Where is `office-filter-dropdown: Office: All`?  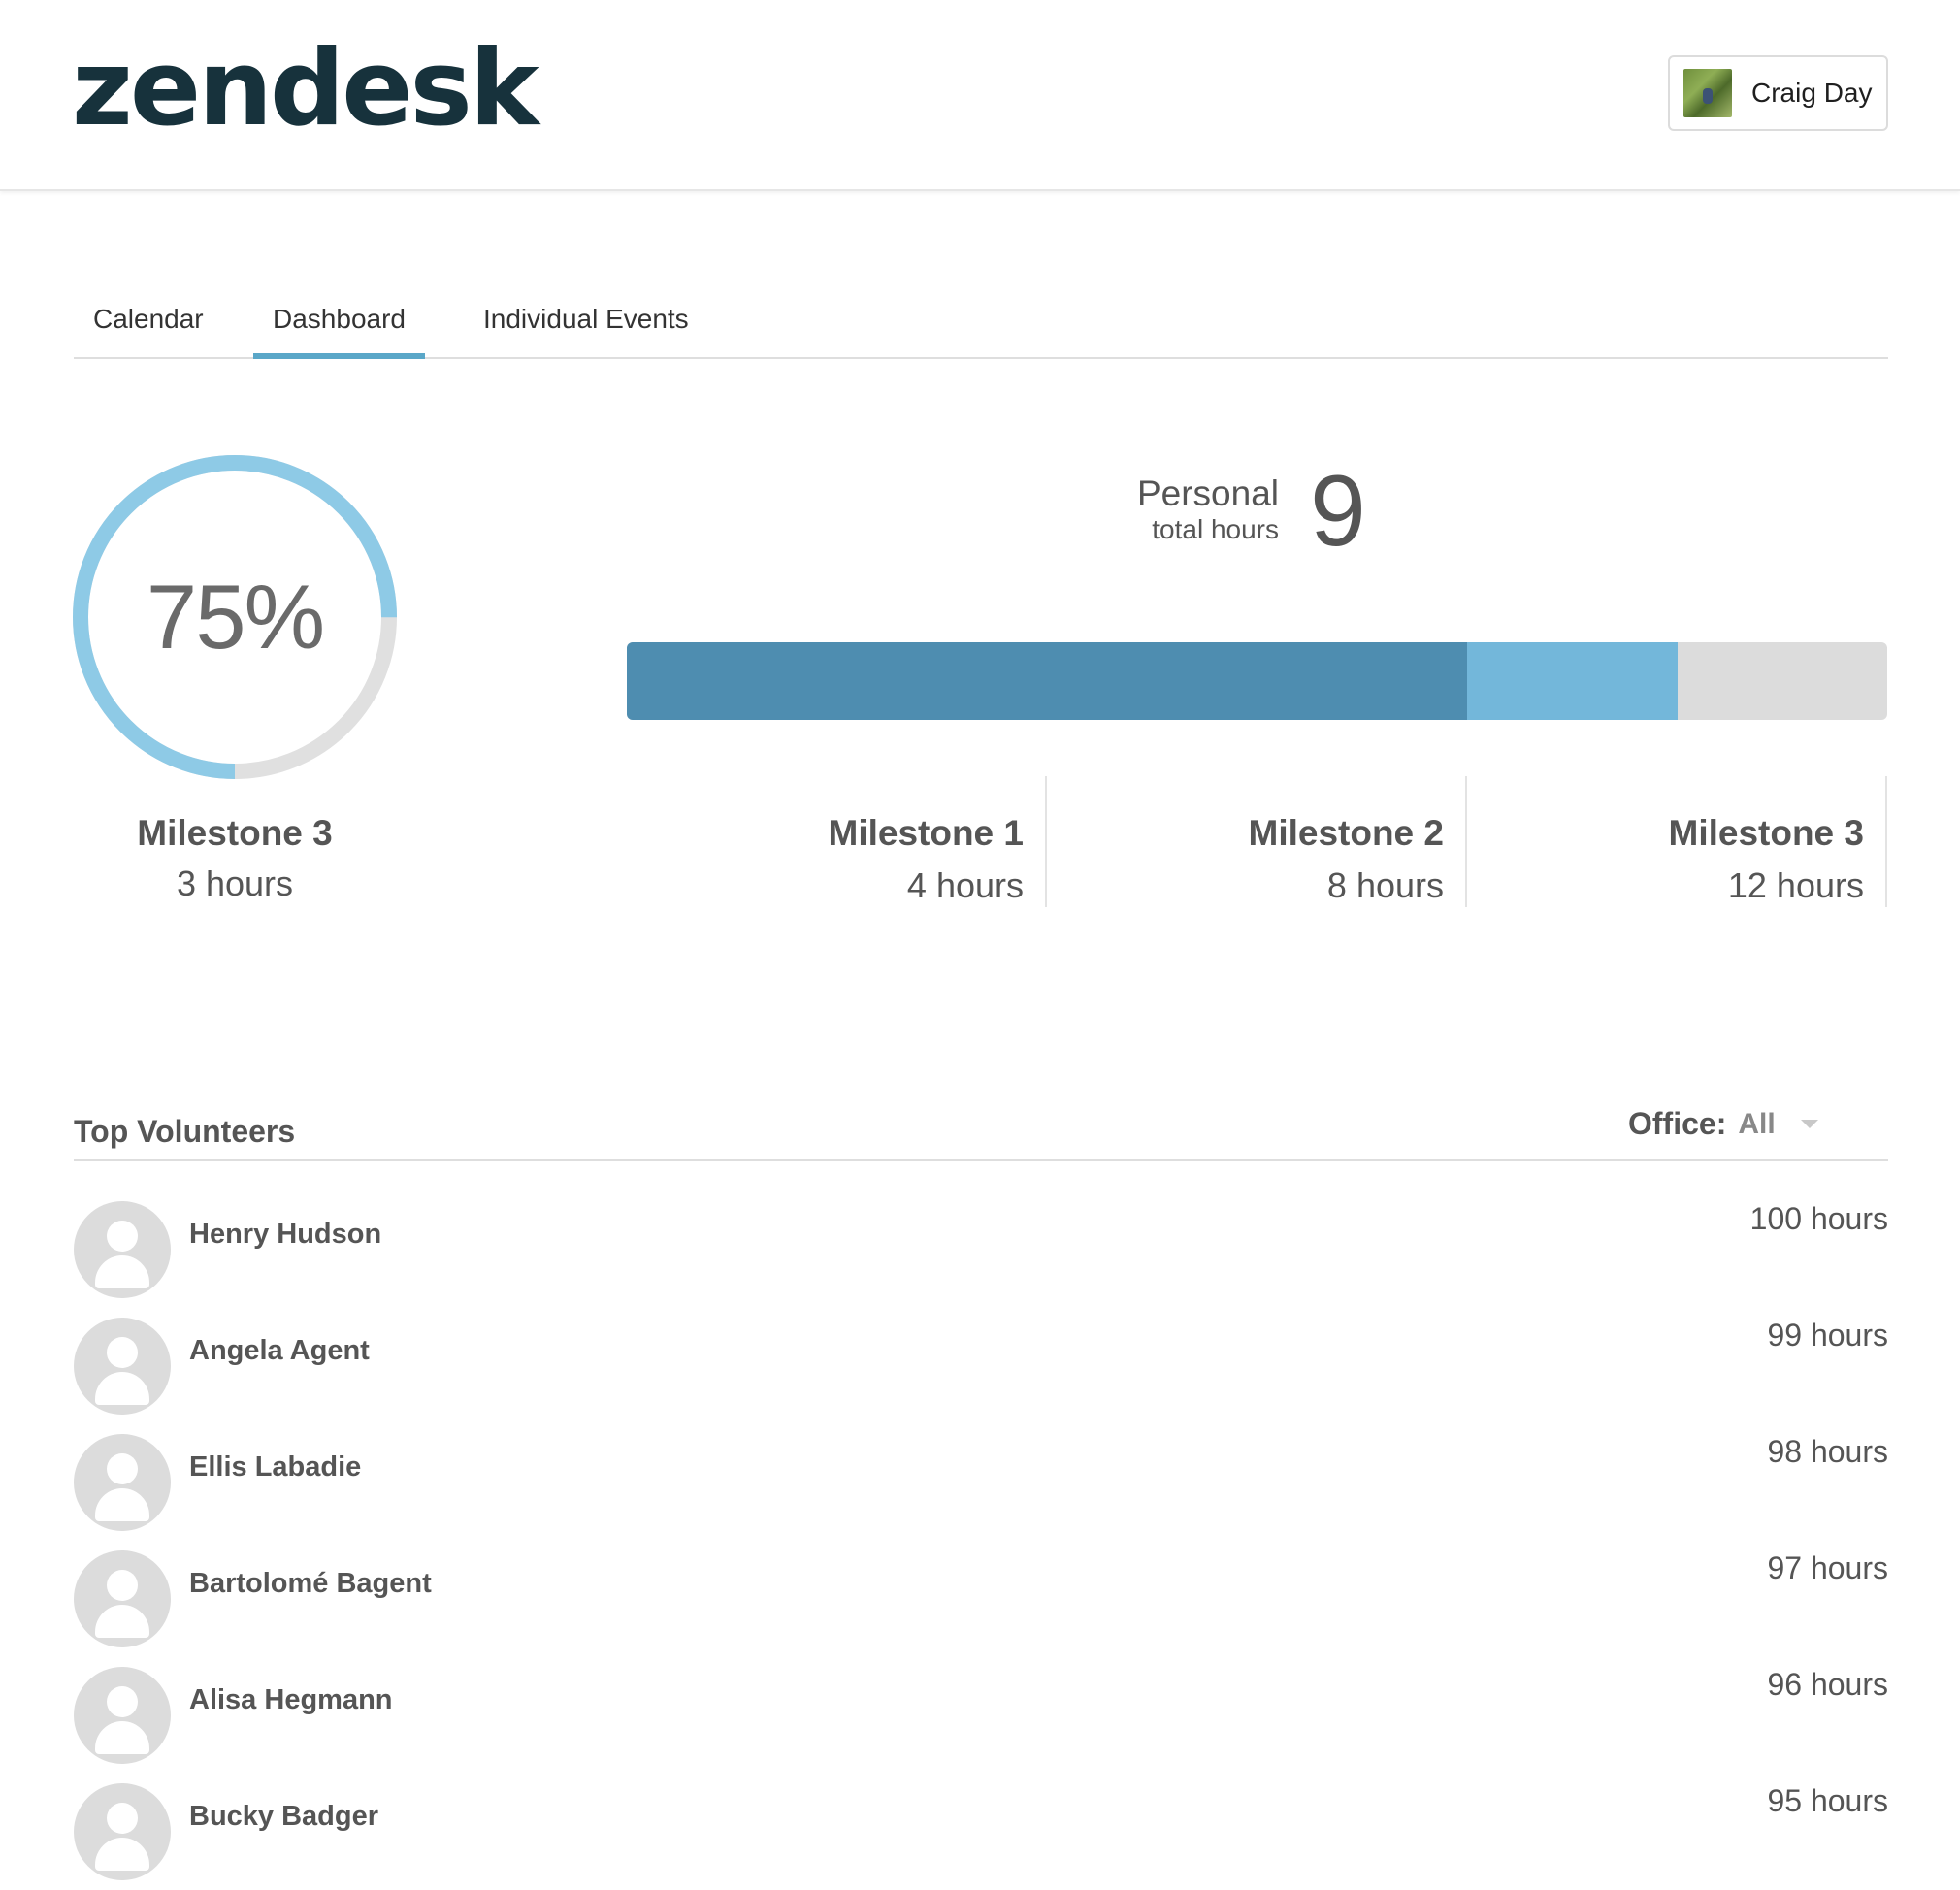 office-filter-dropdown: Office: All is located at coordinates (1723, 1124).